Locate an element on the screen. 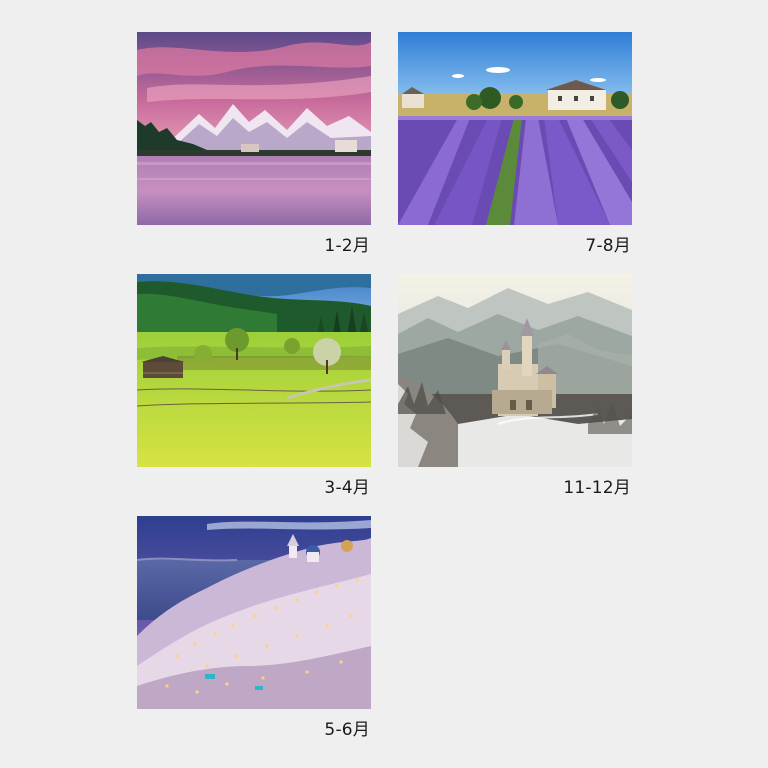 The image size is (768, 768). winter-castle-photo is located at coordinates (515, 370).